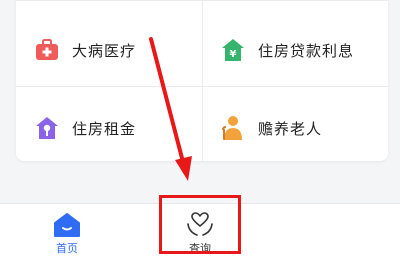  I want to click on grid-item-elderly-support: 赡养老人, so click(295, 128).